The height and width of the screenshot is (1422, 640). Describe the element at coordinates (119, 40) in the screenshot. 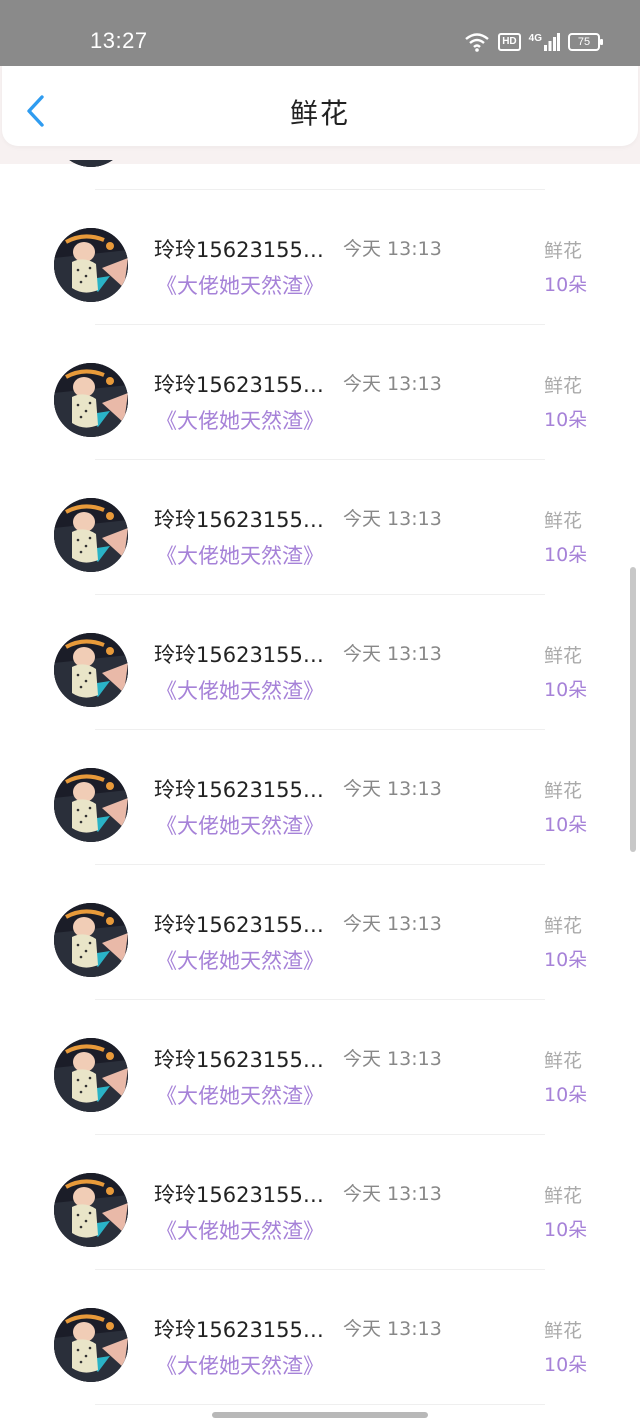

I see `status-time: 13:27` at that location.